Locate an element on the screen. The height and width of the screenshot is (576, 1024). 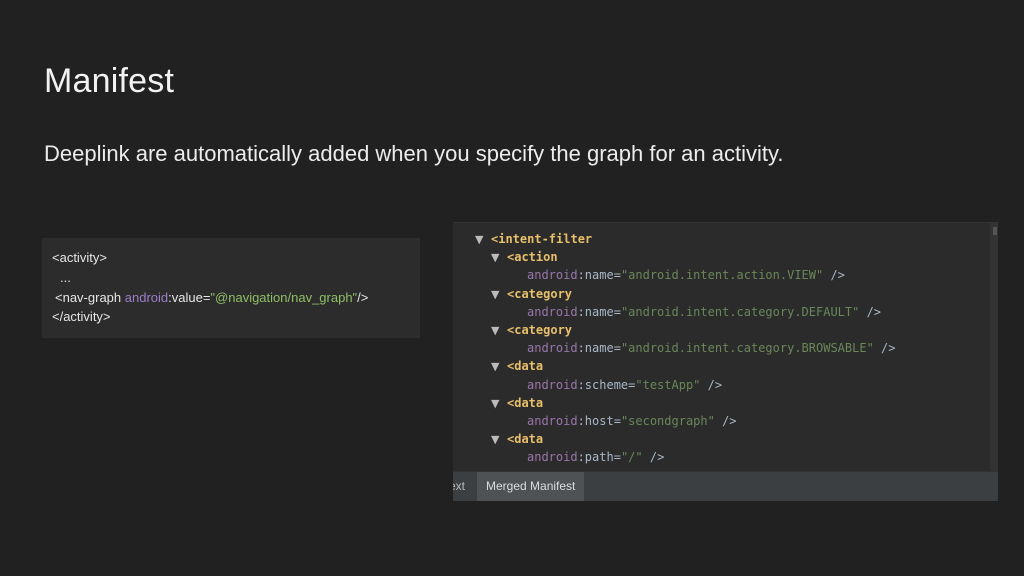
xml-tag: <intent-filter is located at coordinates (542, 239).